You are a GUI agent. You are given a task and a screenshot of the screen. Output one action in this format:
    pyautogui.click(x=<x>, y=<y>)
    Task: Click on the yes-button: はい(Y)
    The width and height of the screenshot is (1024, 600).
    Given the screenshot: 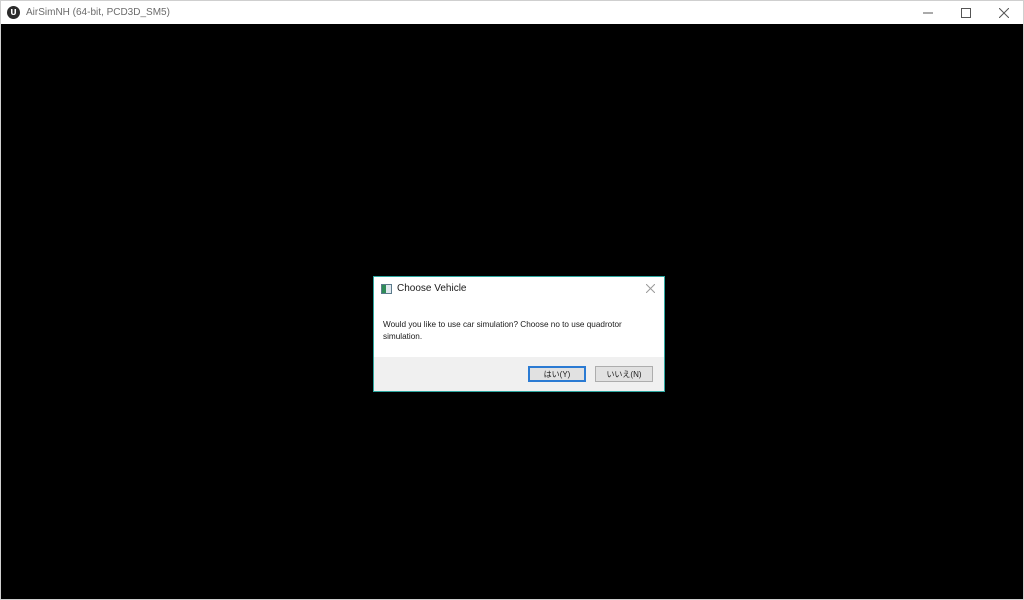 What is the action you would take?
    pyautogui.click(x=557, y=374)
    